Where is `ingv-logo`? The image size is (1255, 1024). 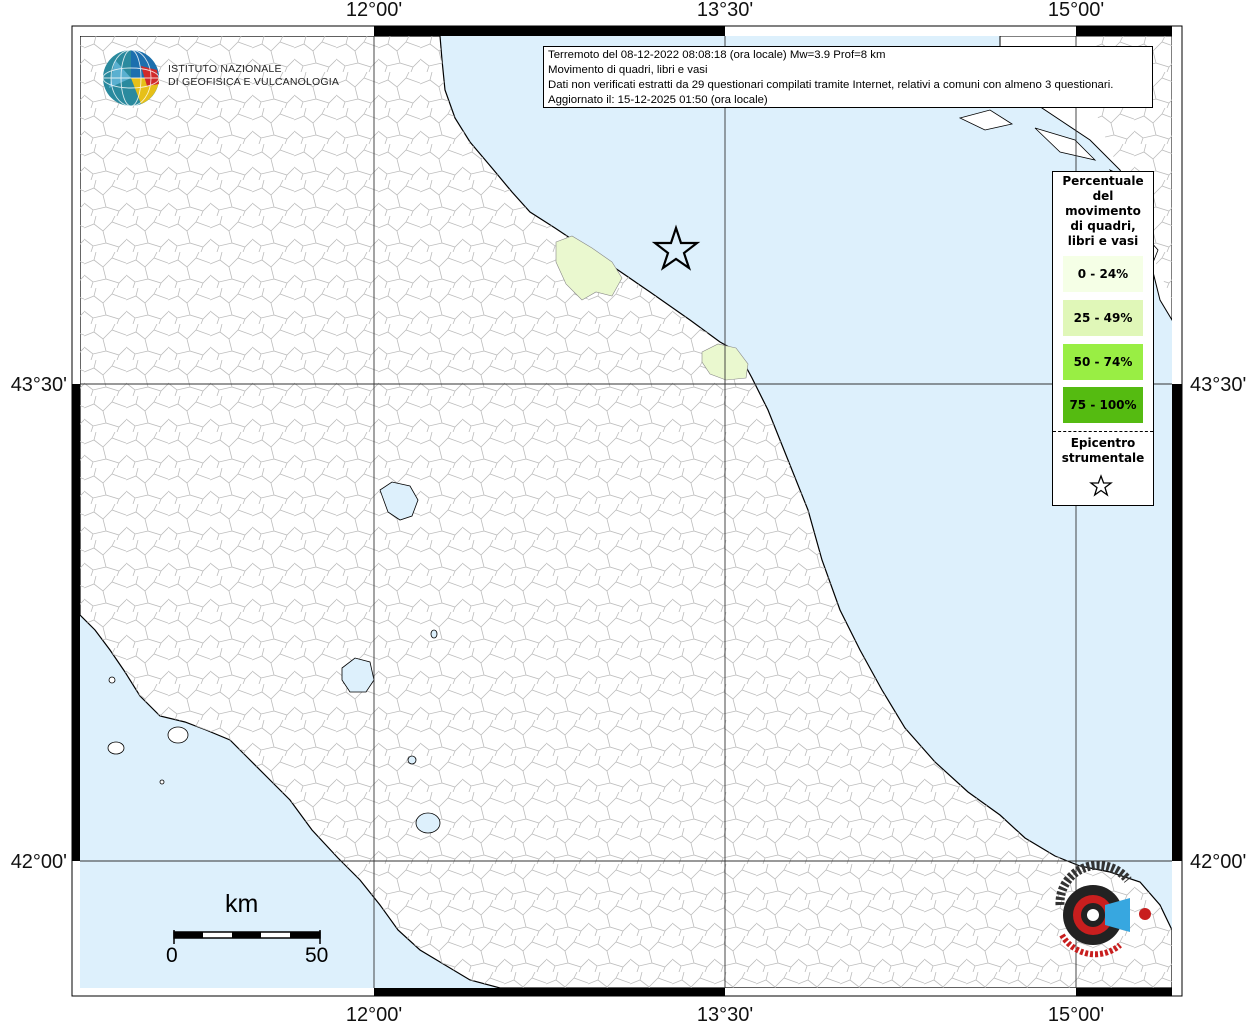 ingv-logo is located at coordinates (132, 80).